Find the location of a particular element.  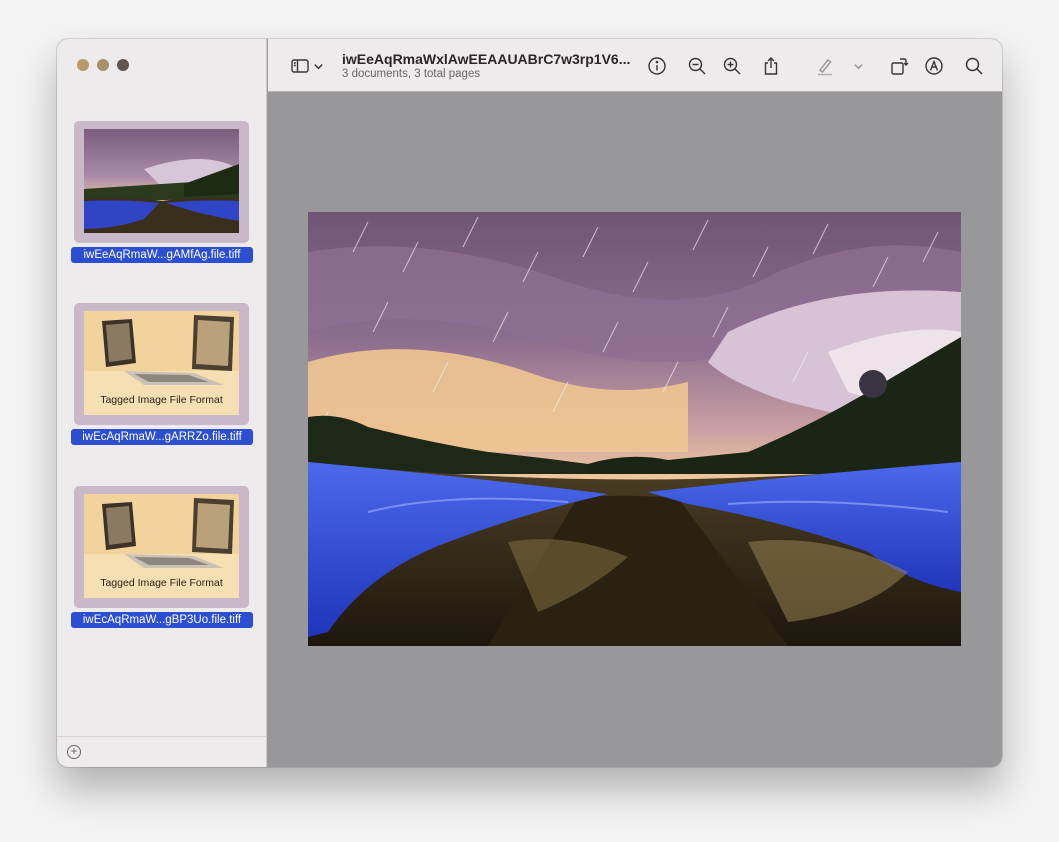

search-icon is located at coordinates (974, 66).